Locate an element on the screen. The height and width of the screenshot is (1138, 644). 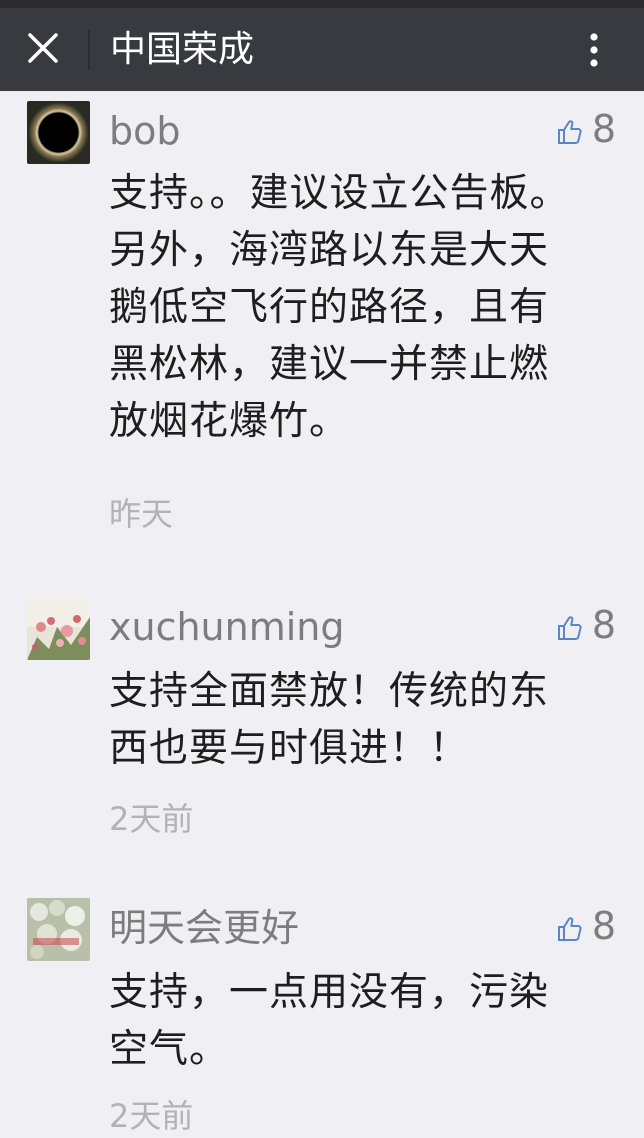
flower-avatar-icon is located at coordinates (58, 628).